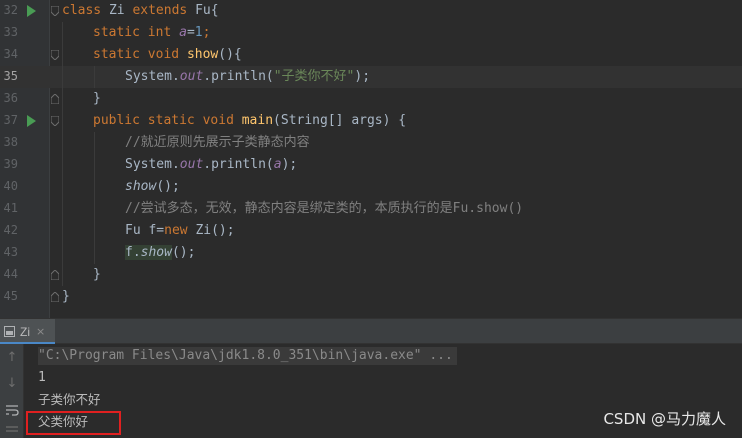 The width and height of the screenshot is (742, 438). What do you see at coordinates (12, 384) in the screenshot?
I see `arrow-down-icon: ↓` at bounding box center [12, 384].